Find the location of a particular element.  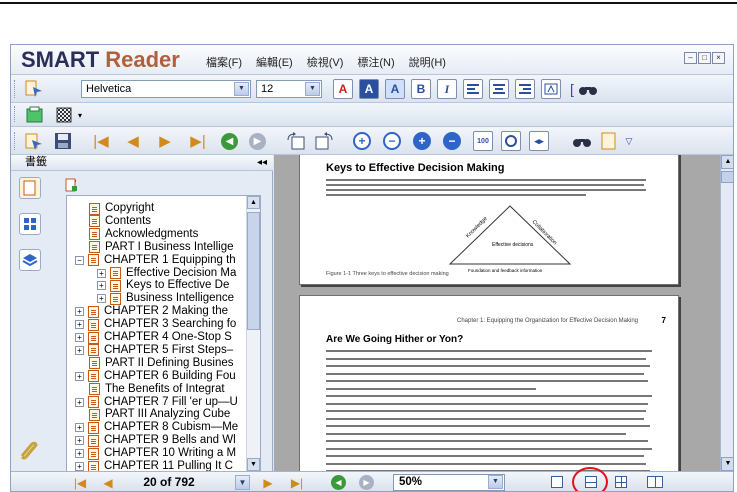

bookmark-item: + Effective Decision Ma is located at coordinates (166, 273).